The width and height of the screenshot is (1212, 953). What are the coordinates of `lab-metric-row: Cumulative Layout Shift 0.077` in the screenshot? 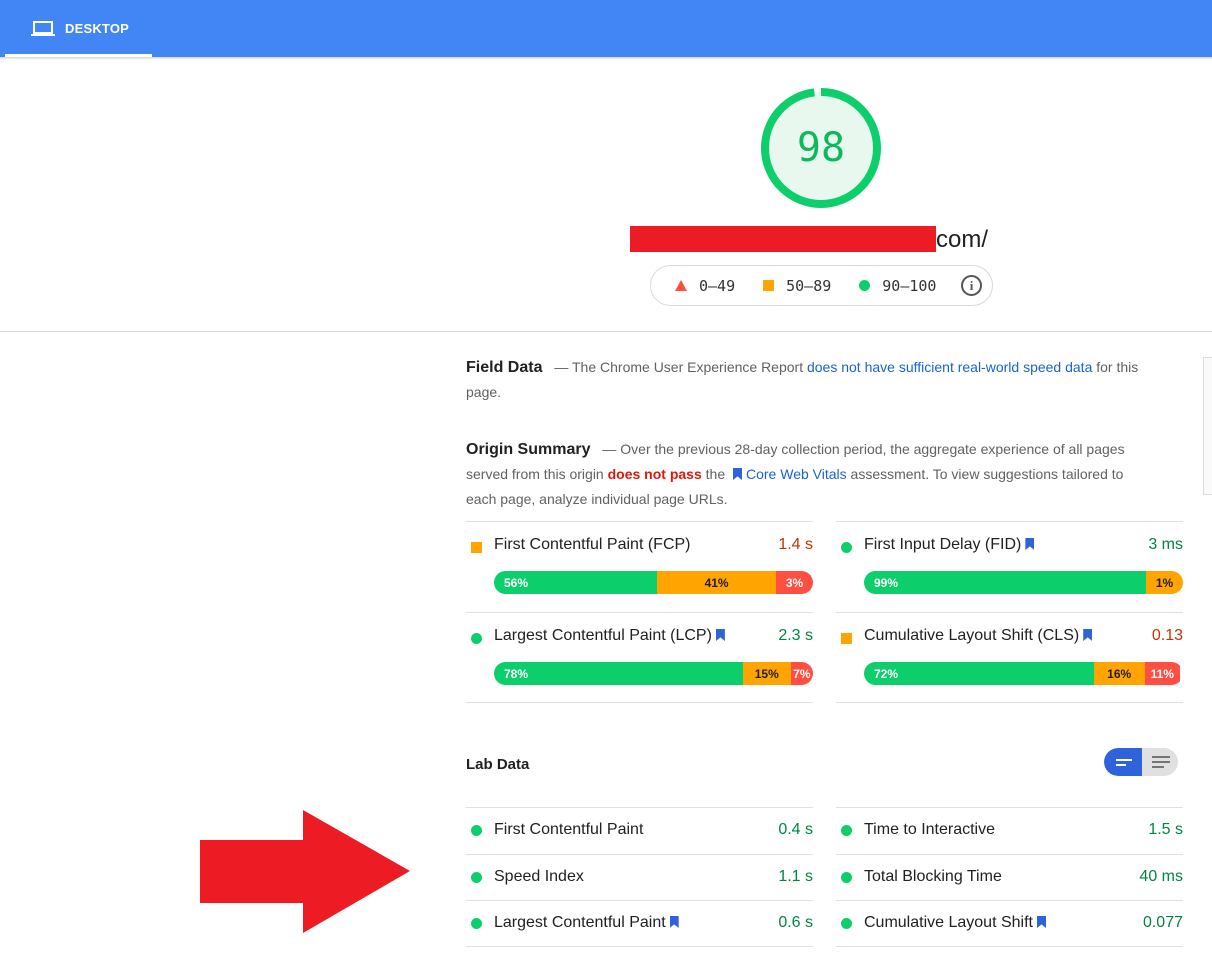 It's located at (1009, 923).